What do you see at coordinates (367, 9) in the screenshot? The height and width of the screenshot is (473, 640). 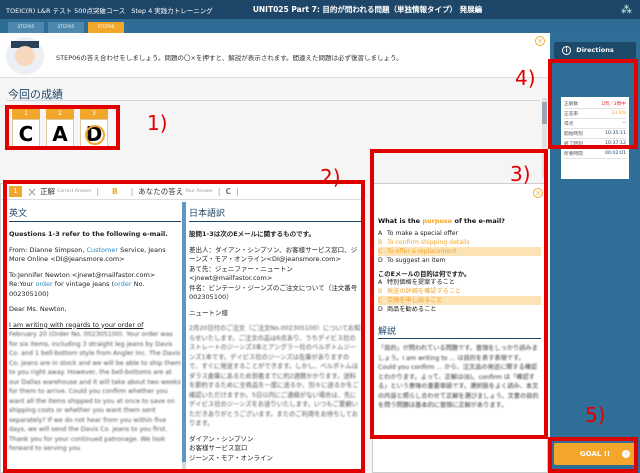 I see `unit-title: UNIT025 Part 7: 目的が問われる問題（単独情報タイプ） 発展編` at bounding box center [367, 9].